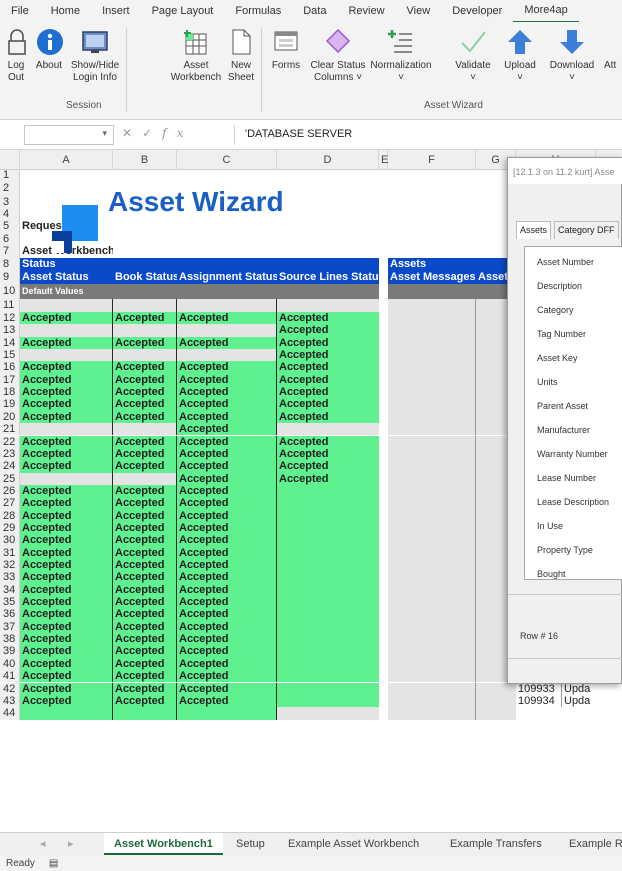 The width and height of the screenshot is (622, 871). What do you see at coordinates (10, 491) in the screenshot?
I see `row-header: 26` at bounding box center [10, 491].